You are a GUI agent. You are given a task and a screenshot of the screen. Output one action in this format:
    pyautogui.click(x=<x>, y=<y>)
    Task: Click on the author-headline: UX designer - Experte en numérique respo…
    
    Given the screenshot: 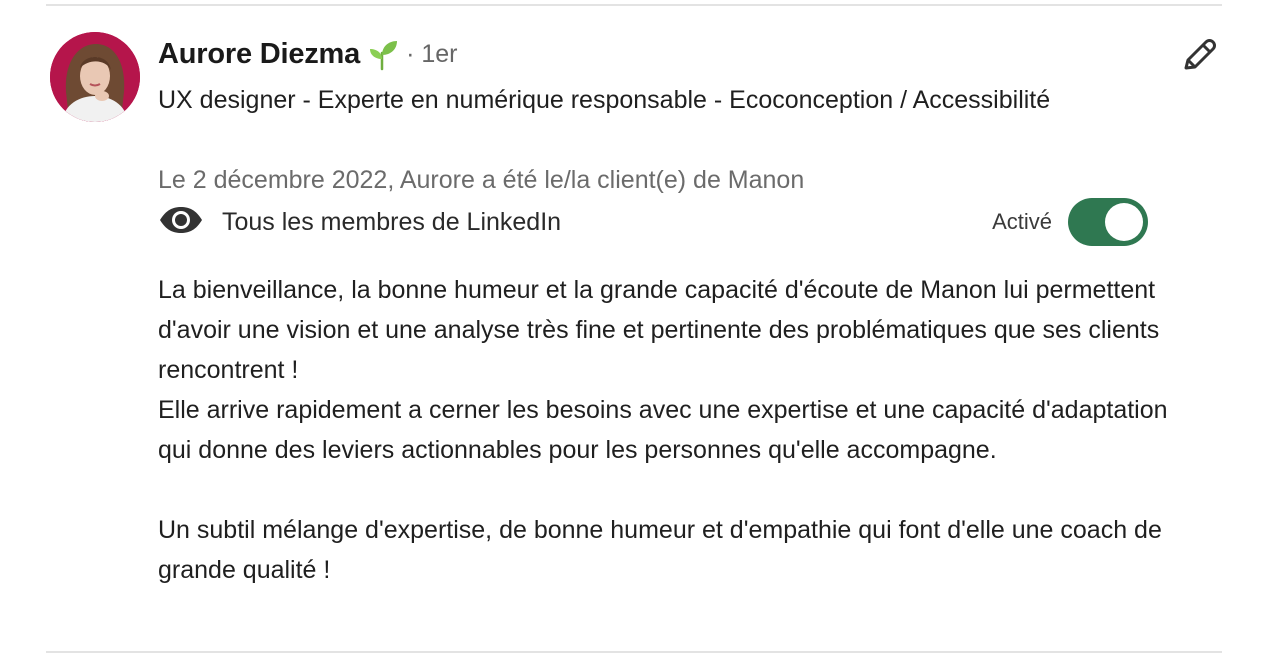 What is the action you would take?
    pyautogui.click(x=604, y=100)
    